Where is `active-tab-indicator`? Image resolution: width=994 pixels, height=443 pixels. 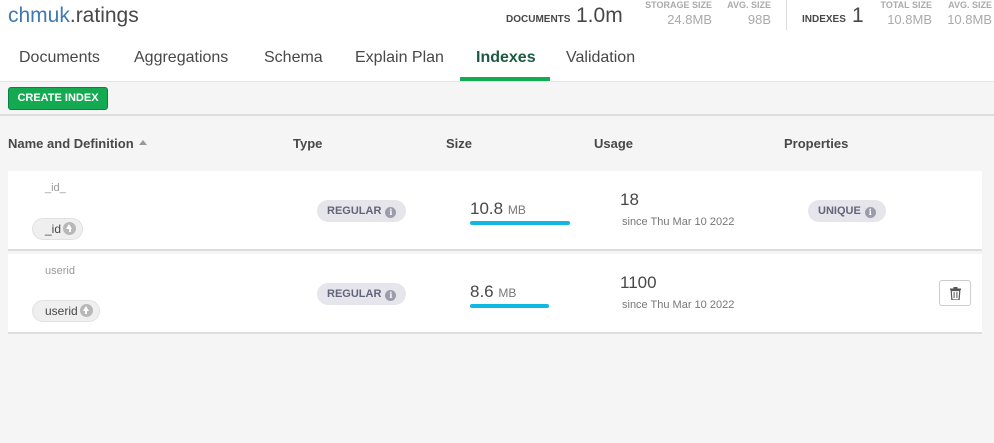 active-tab-indicator is located at coordinates (505, 79).